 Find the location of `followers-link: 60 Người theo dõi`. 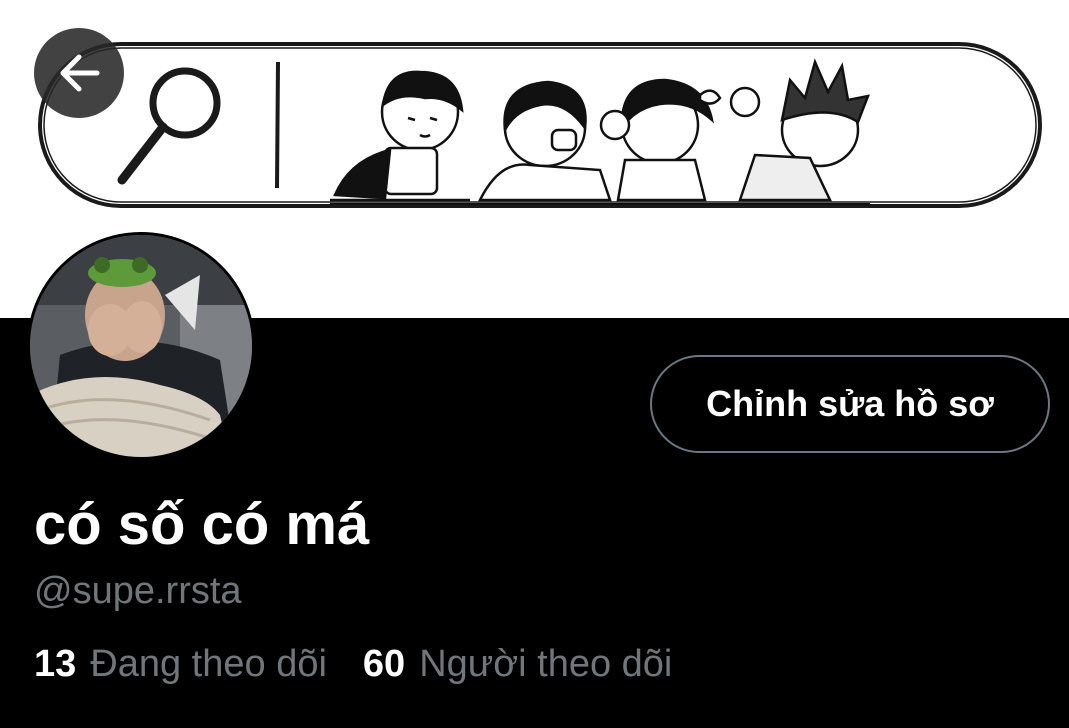

followers-link: 60 Người theo dõi is located at coordinates (517, 664).